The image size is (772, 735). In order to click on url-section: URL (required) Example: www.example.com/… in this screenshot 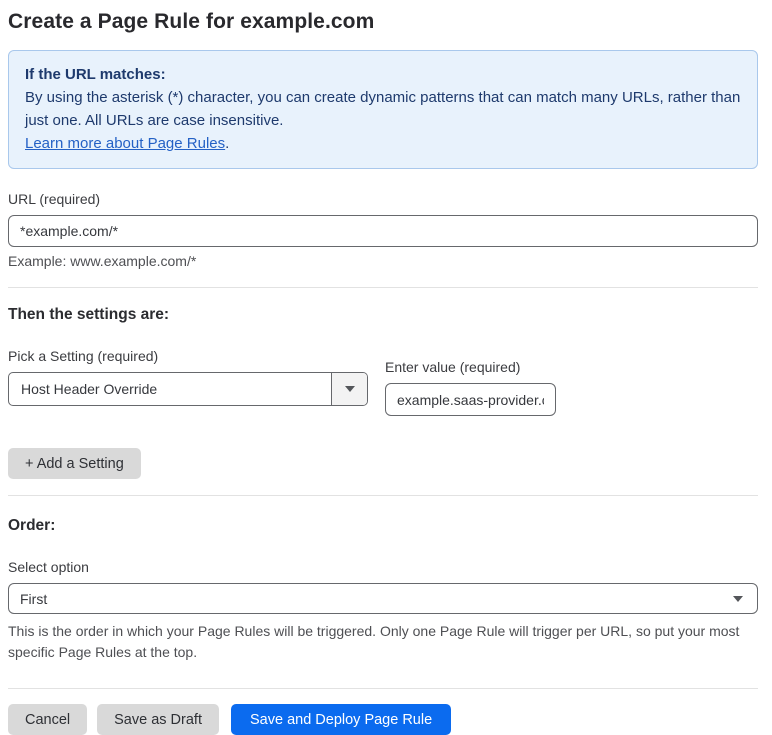, I will do `click(383, 239)`.